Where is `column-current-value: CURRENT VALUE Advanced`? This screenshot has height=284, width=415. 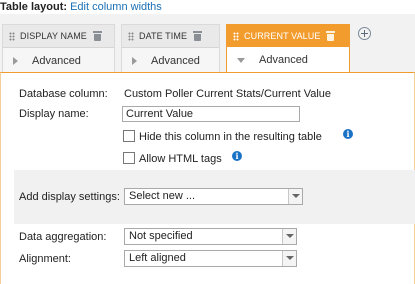
column-current-value: CURRENT VALUE Advanced is located at coordinates (288, 48).